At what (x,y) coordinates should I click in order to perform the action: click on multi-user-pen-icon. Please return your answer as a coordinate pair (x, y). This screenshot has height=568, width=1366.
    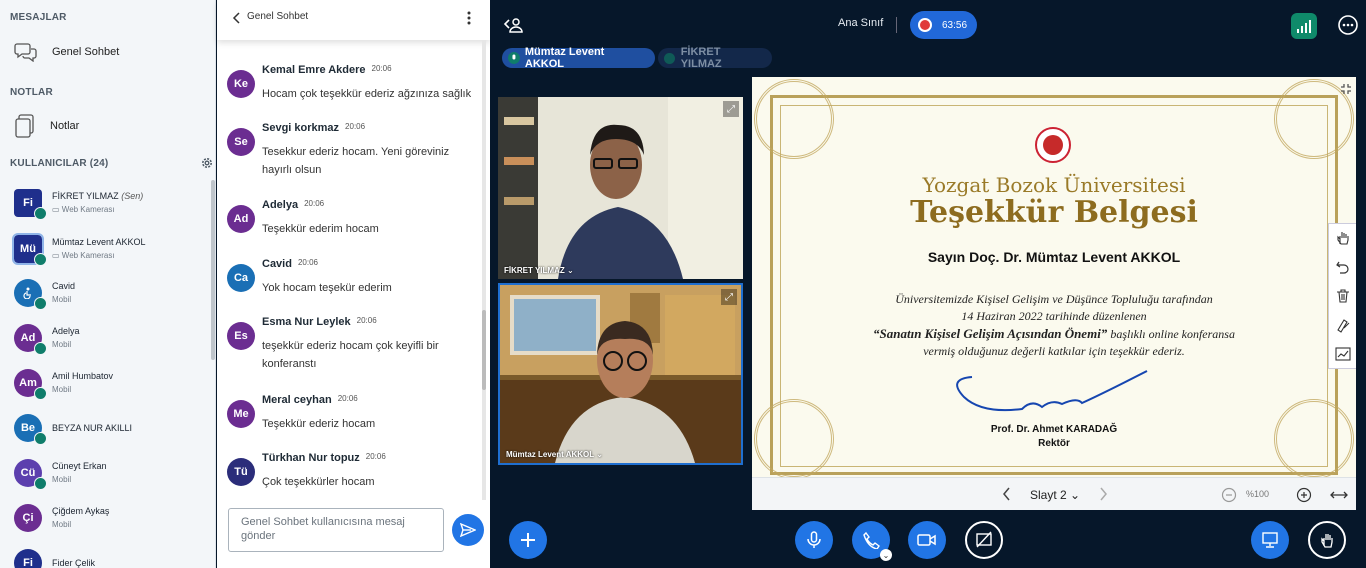
    Looking at the image, I should click on (1343, 325).